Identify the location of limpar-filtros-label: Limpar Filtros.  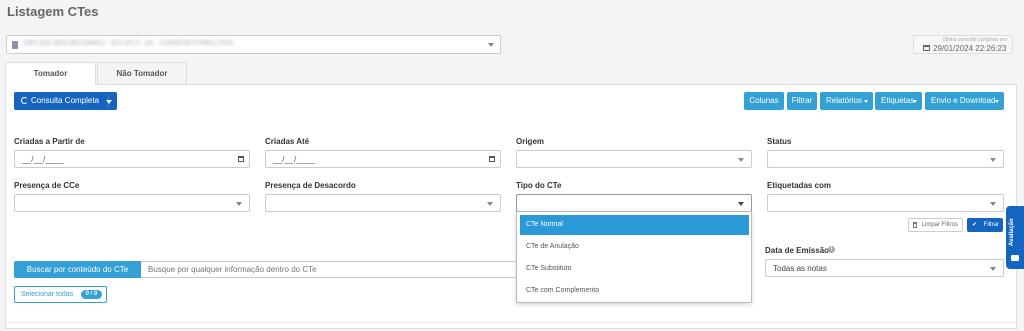
(939, 225).